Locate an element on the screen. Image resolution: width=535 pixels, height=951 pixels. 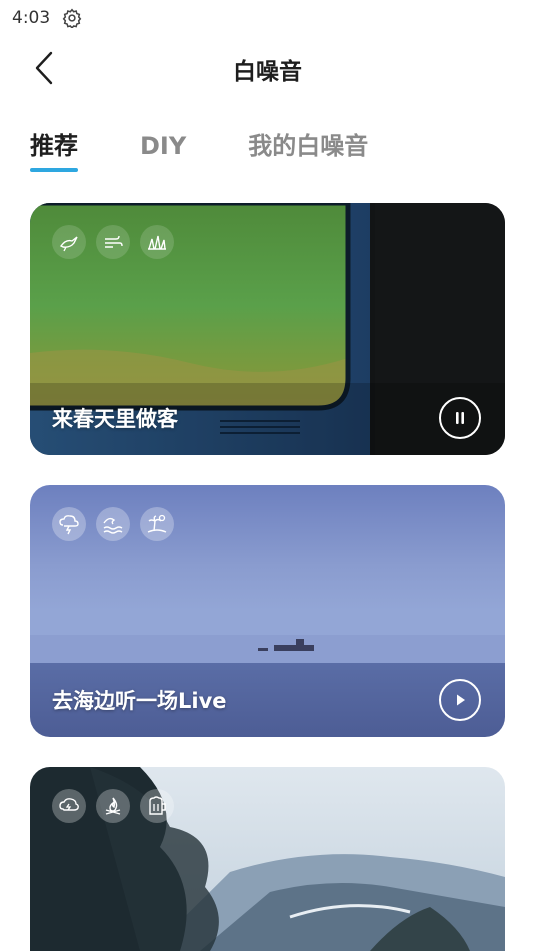
card-title: 去海边听一场Live is located at coordinates (139, 701).